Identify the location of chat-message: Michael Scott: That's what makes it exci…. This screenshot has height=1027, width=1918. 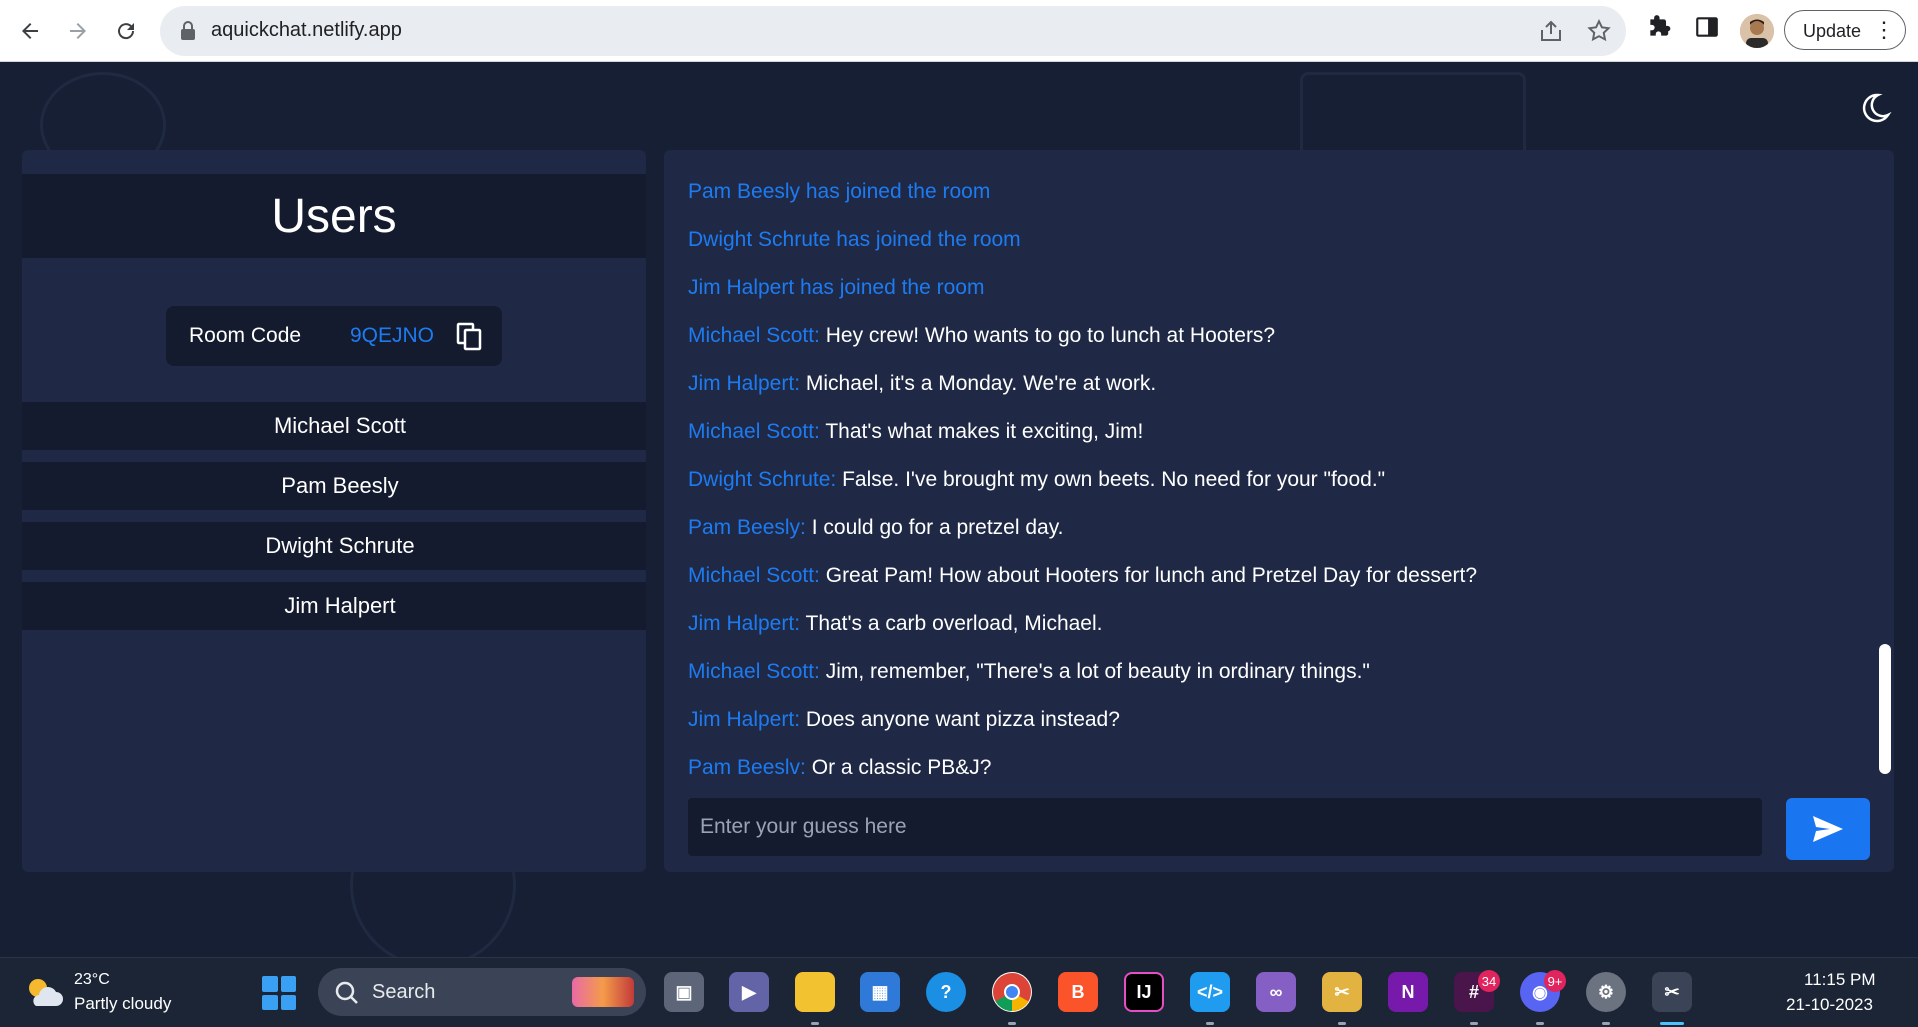
(915, 432).